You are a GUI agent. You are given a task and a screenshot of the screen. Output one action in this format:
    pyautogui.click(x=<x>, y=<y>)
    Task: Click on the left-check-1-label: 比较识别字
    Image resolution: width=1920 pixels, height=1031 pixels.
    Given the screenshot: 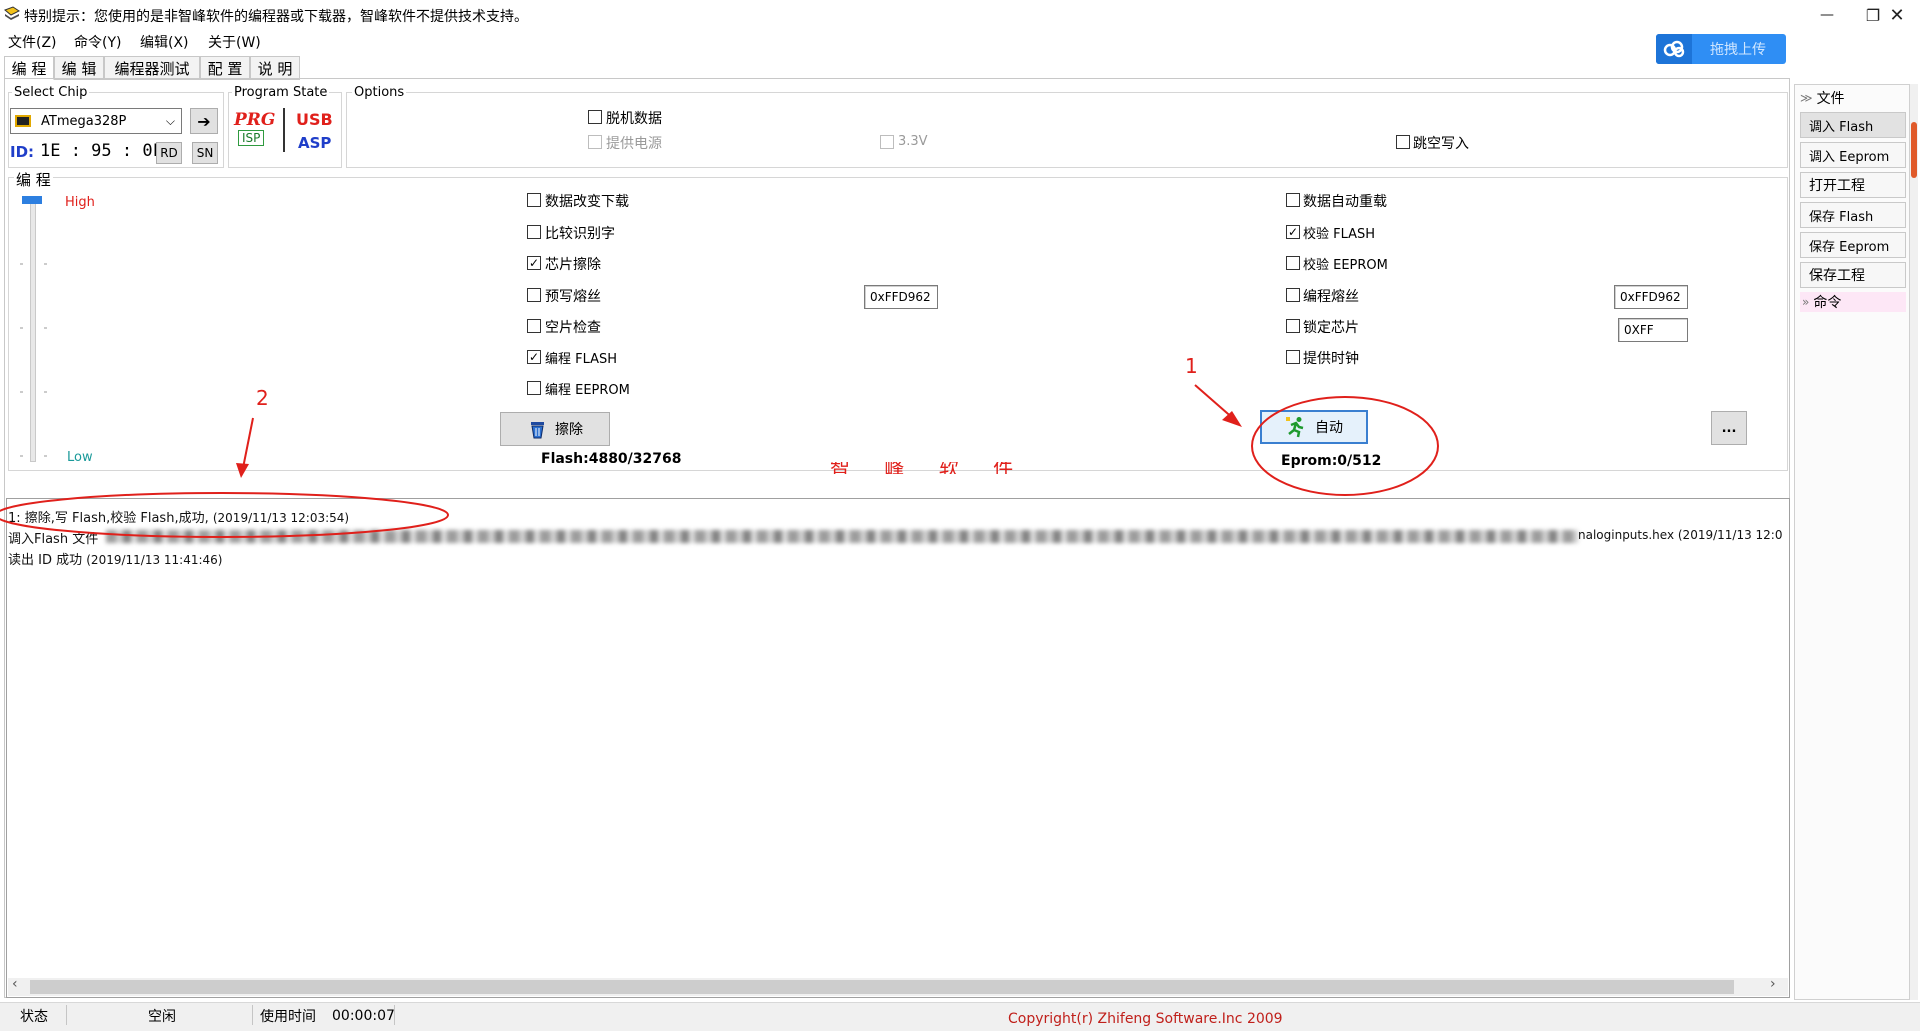 What is the action you would take?
    pyautogui.click(x=580, y=234)
    